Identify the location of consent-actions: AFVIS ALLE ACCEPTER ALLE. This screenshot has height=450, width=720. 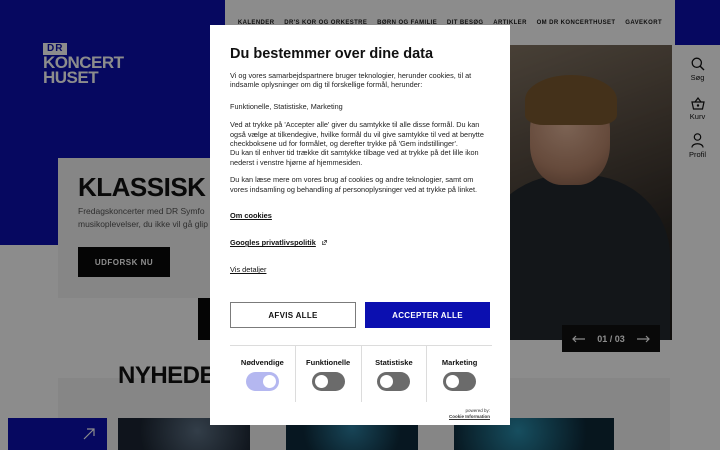
(360, 315).